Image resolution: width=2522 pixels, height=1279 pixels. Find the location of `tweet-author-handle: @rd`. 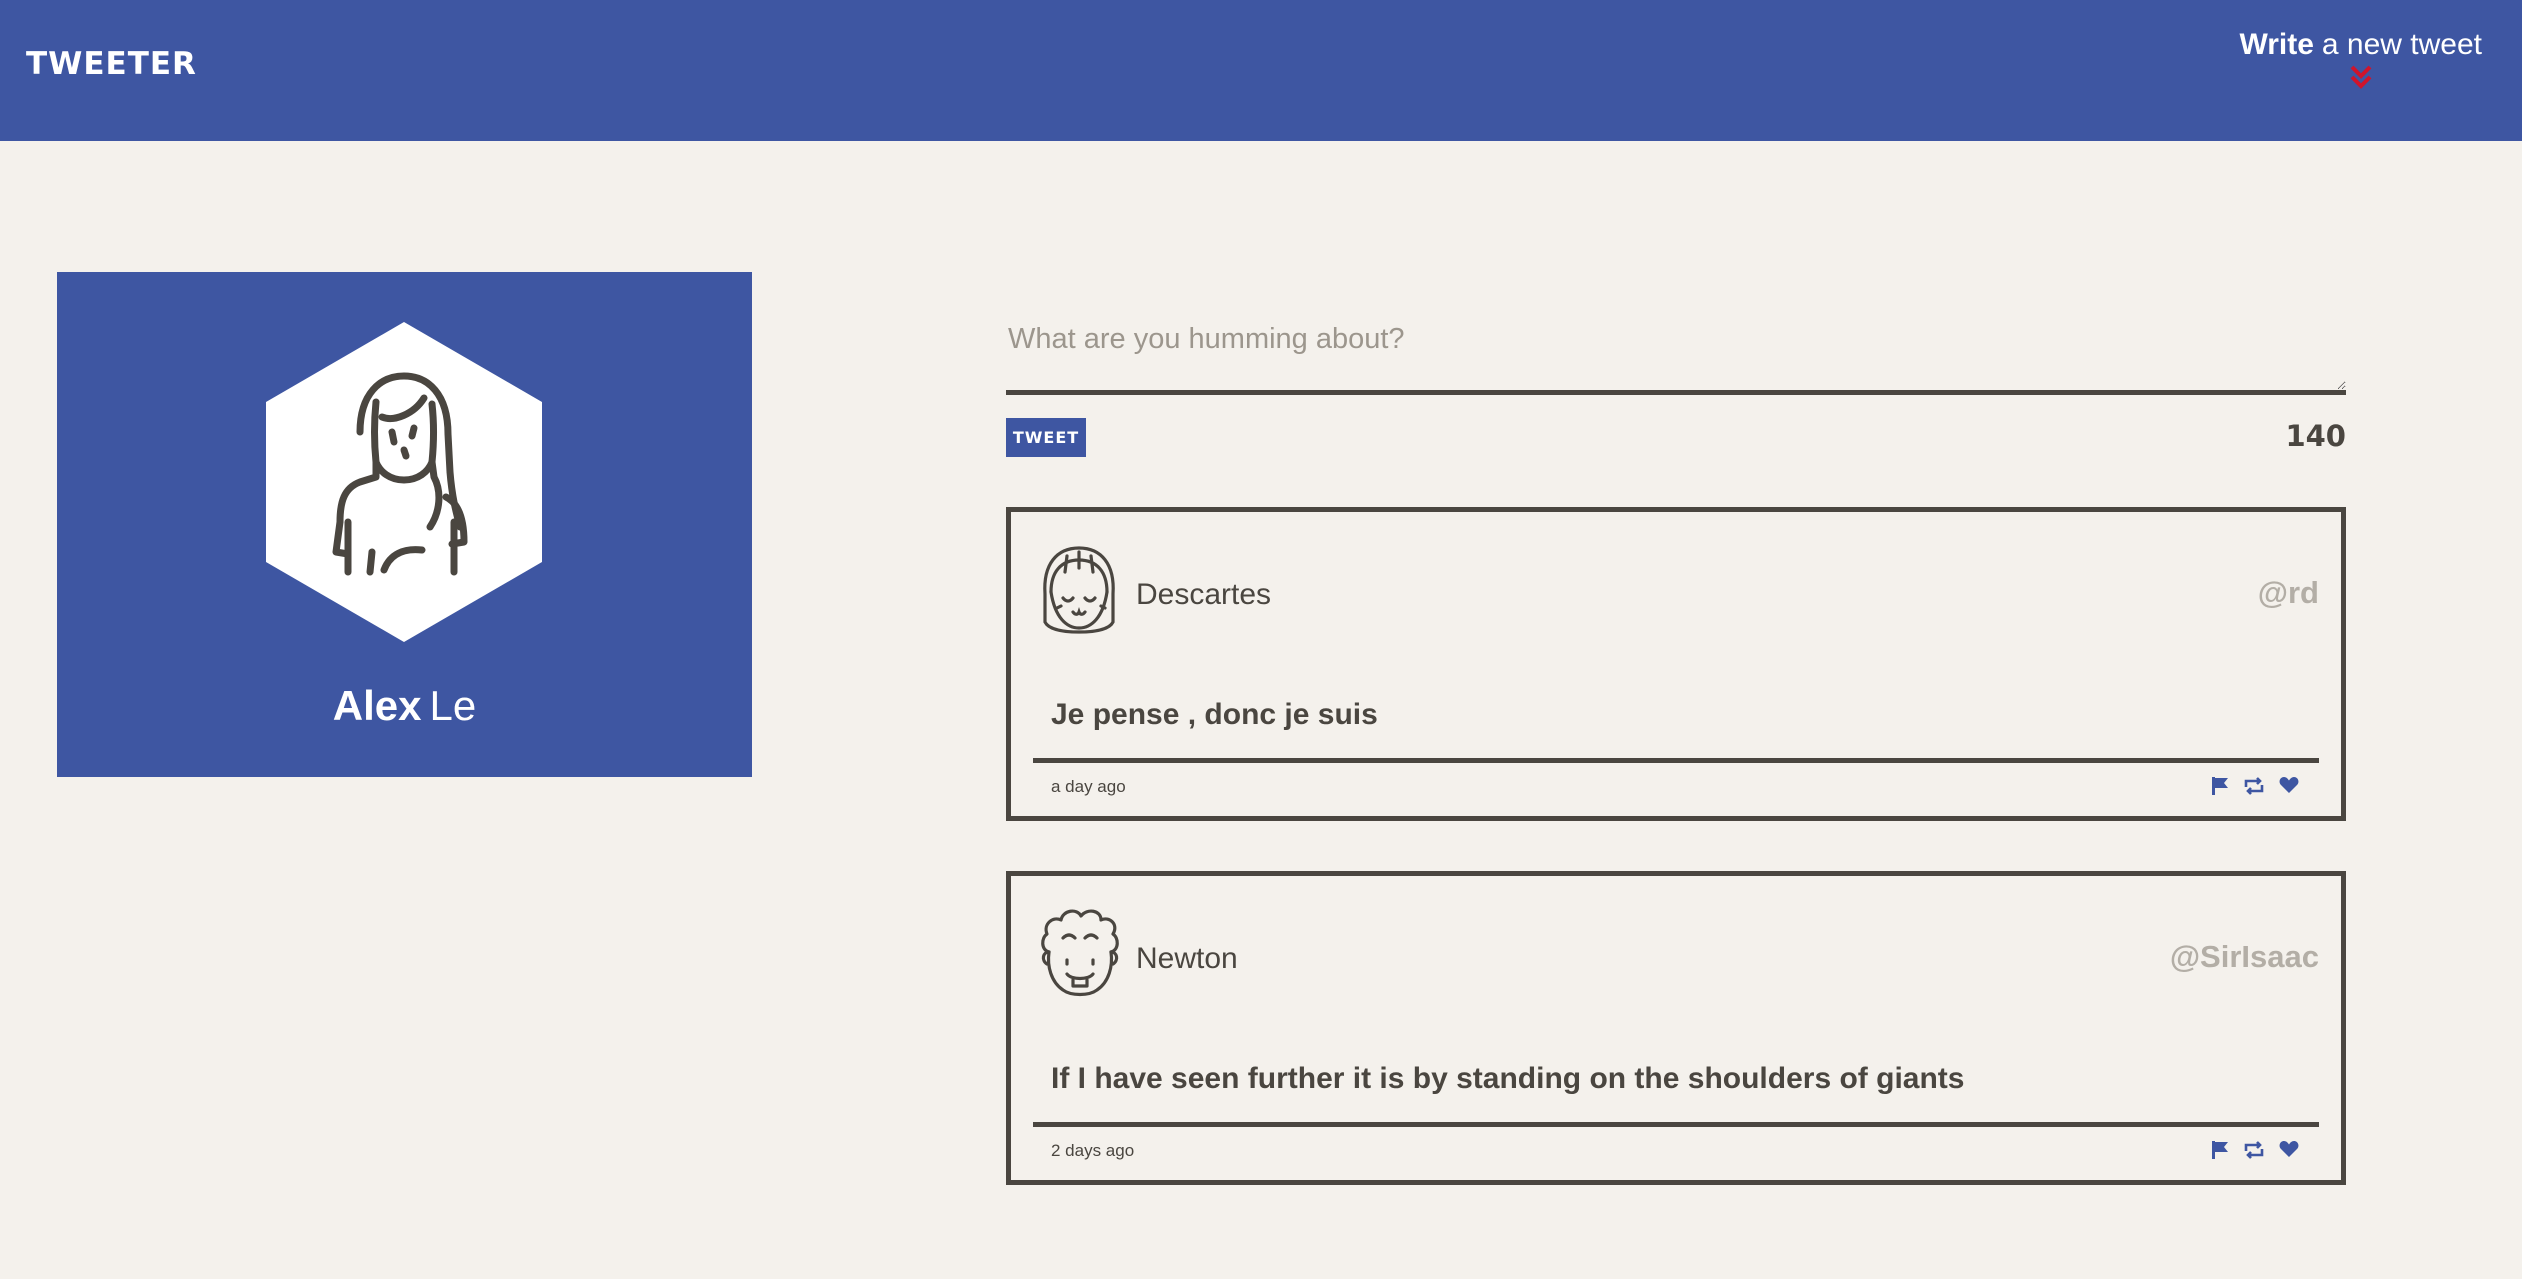

tweet-author-handle: @rd is located at coordinates (2288, 593).